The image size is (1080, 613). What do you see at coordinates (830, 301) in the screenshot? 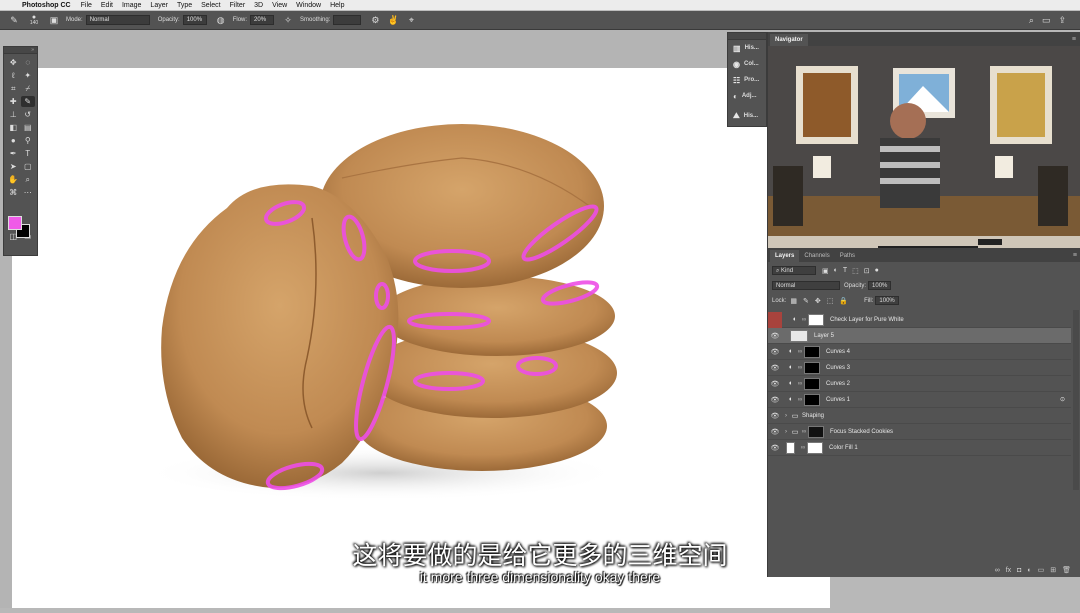
I see `lock-artboard-icon: ⬚` at bounding box center [830, 301].